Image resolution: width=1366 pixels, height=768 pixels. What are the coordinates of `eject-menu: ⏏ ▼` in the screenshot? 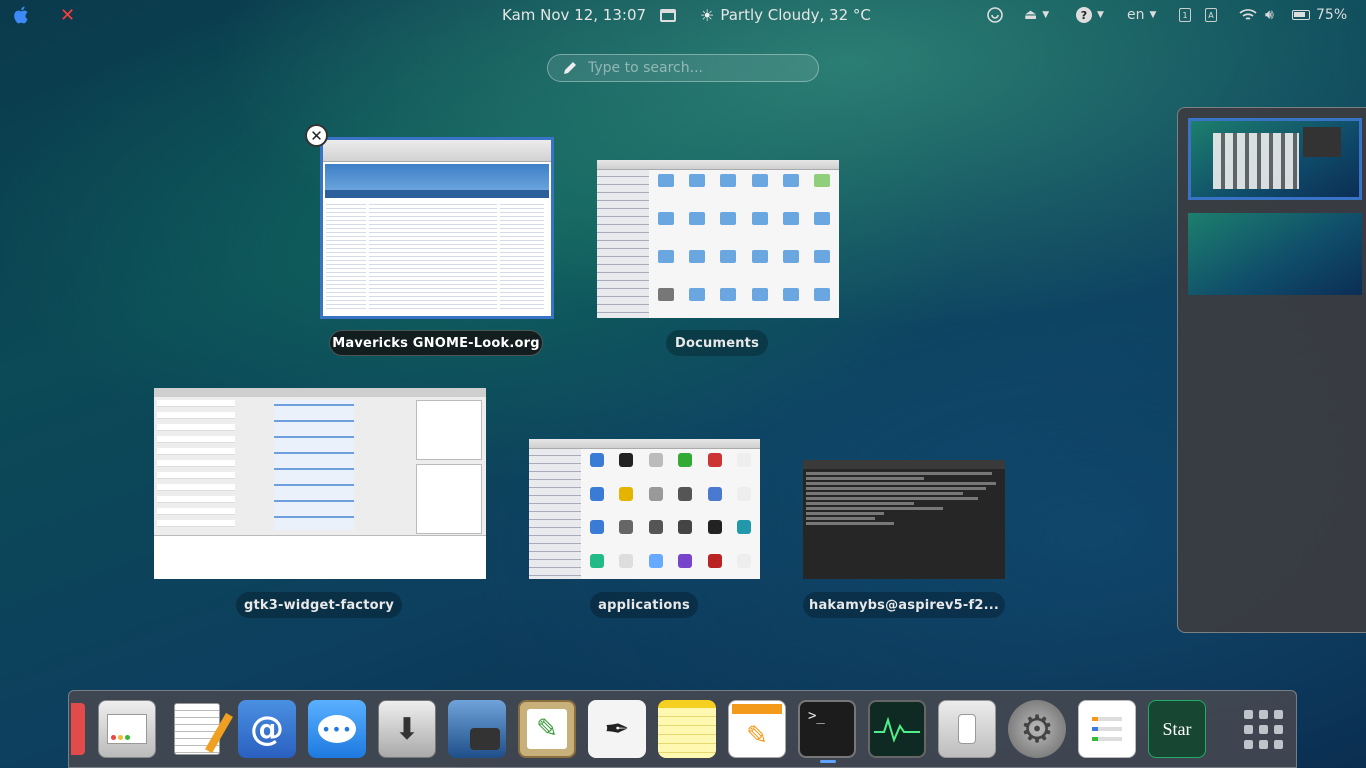 It's located at (1036, 15).